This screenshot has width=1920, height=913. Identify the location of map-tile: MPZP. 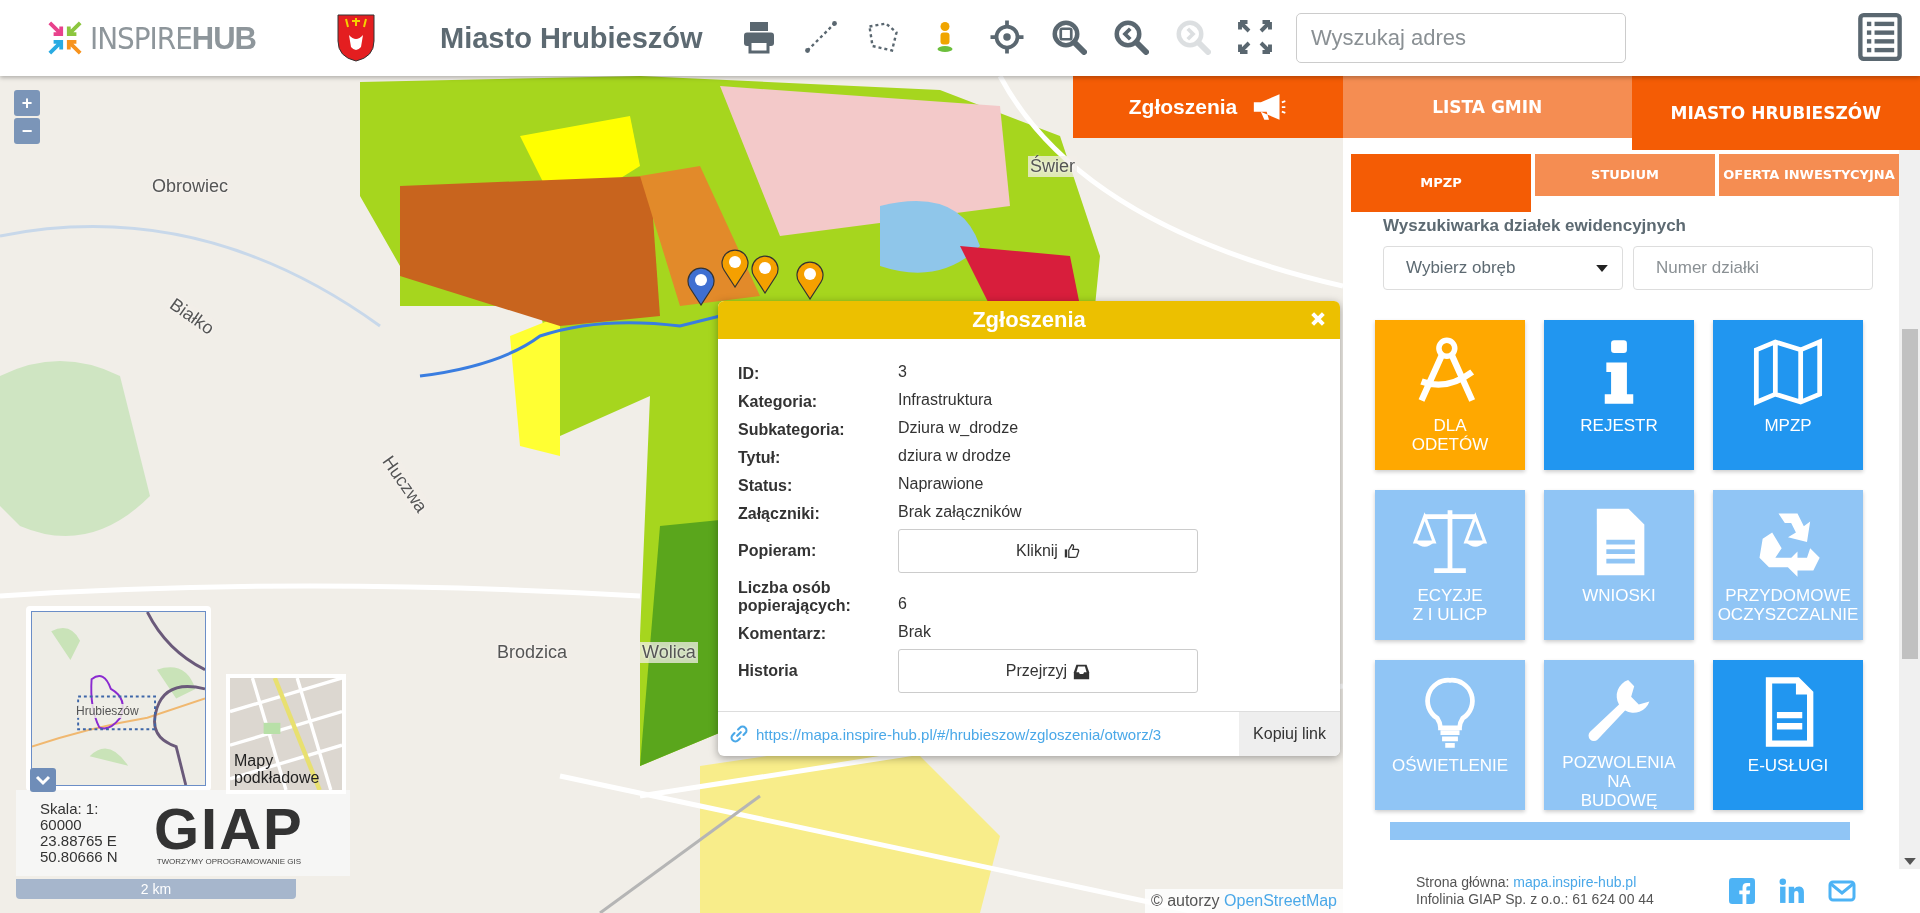
(1788, 395).